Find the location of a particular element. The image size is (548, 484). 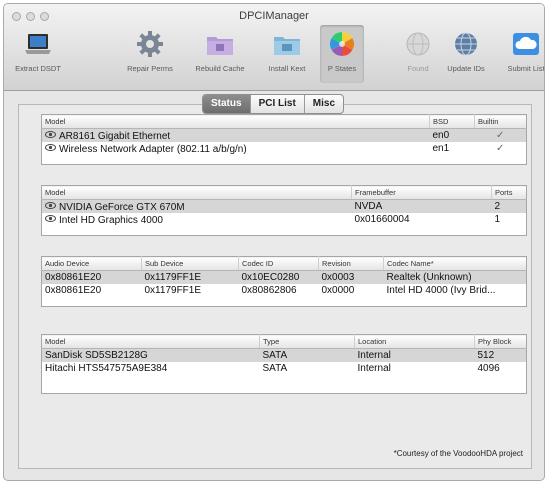

column-header-codec-id: Codec ID is located at coordinates (278, 263).